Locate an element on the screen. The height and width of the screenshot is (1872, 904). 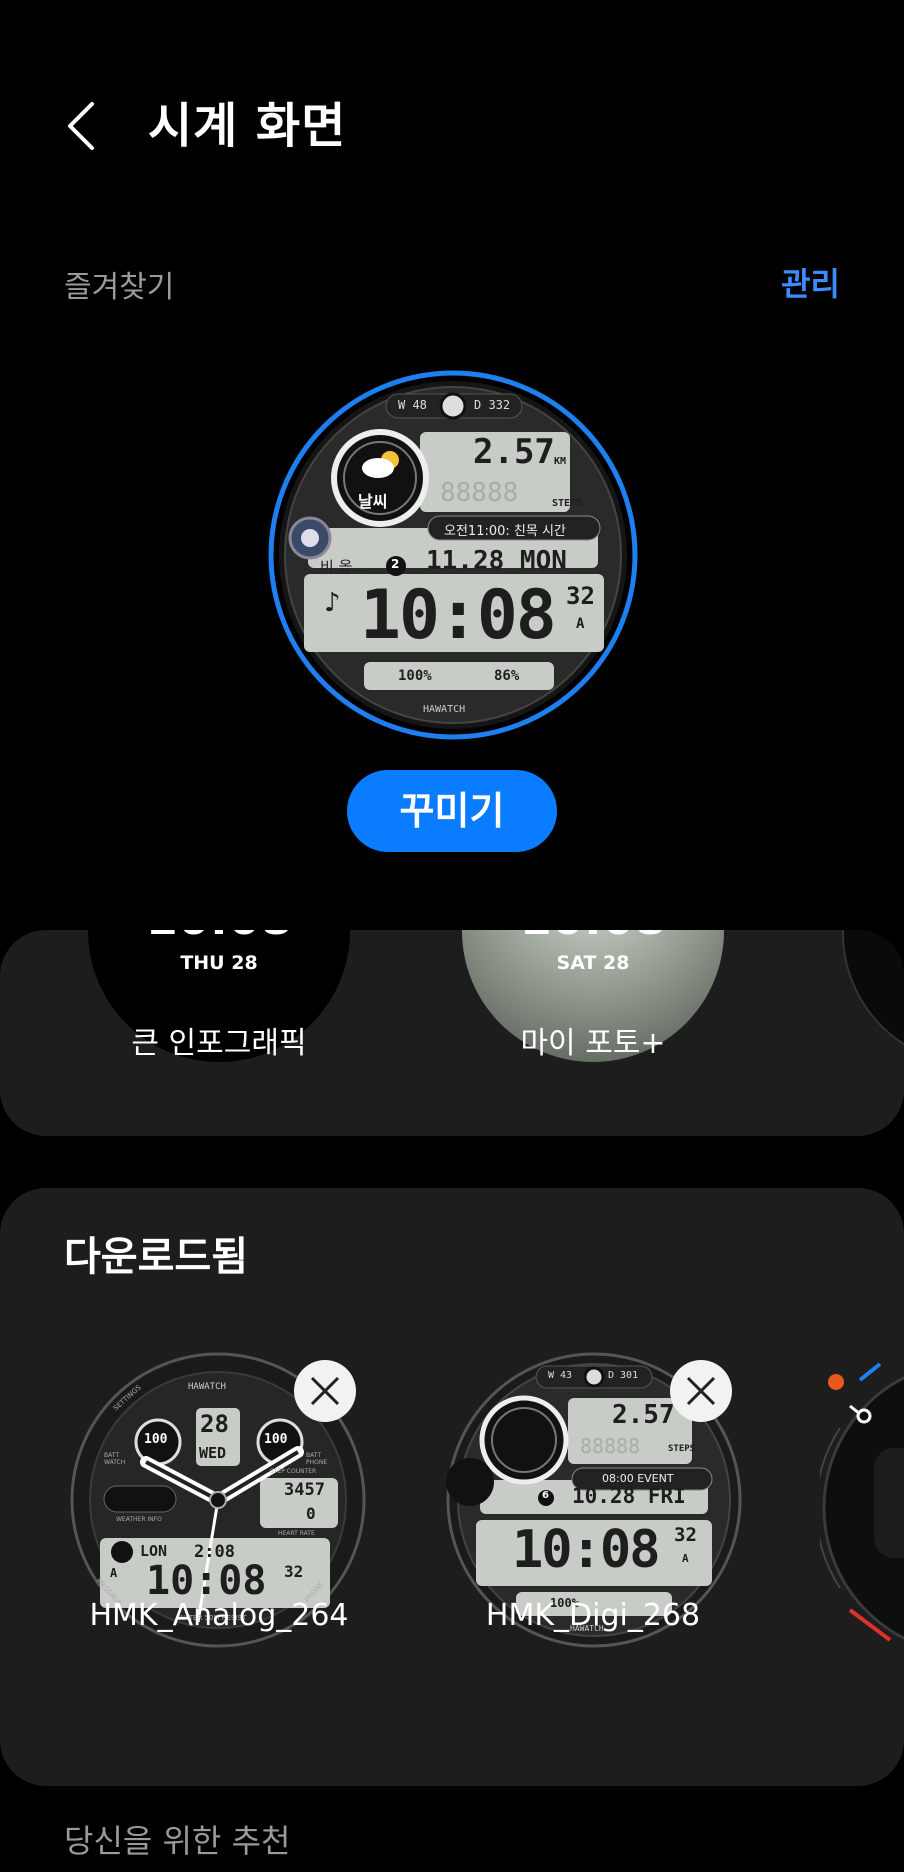
week-label: W 43 is located at coordinates (560, 1375).